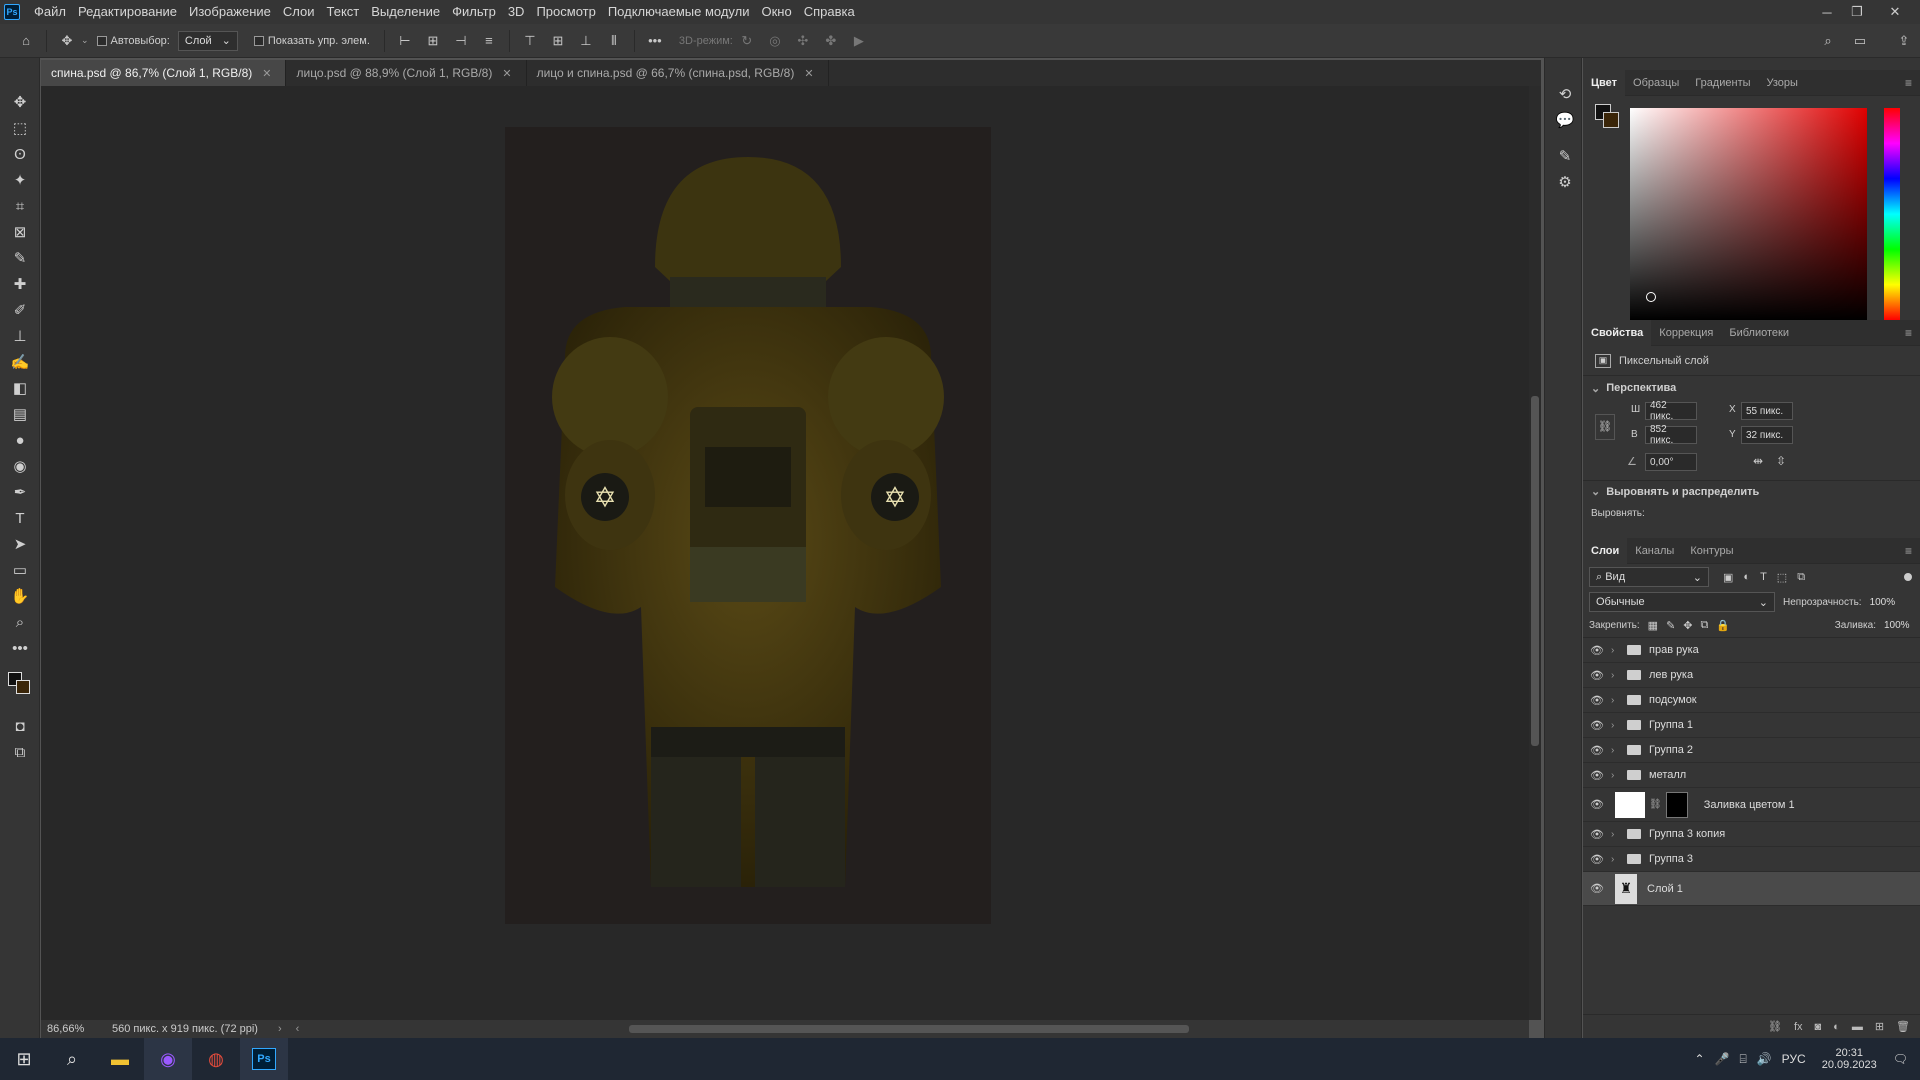 This screenshot has height=1080, width=1920. What do you see at coordinates (1763, 577) in the screenshot?
I see `filter-type-icon: T` at bounding box center [1763, 577].